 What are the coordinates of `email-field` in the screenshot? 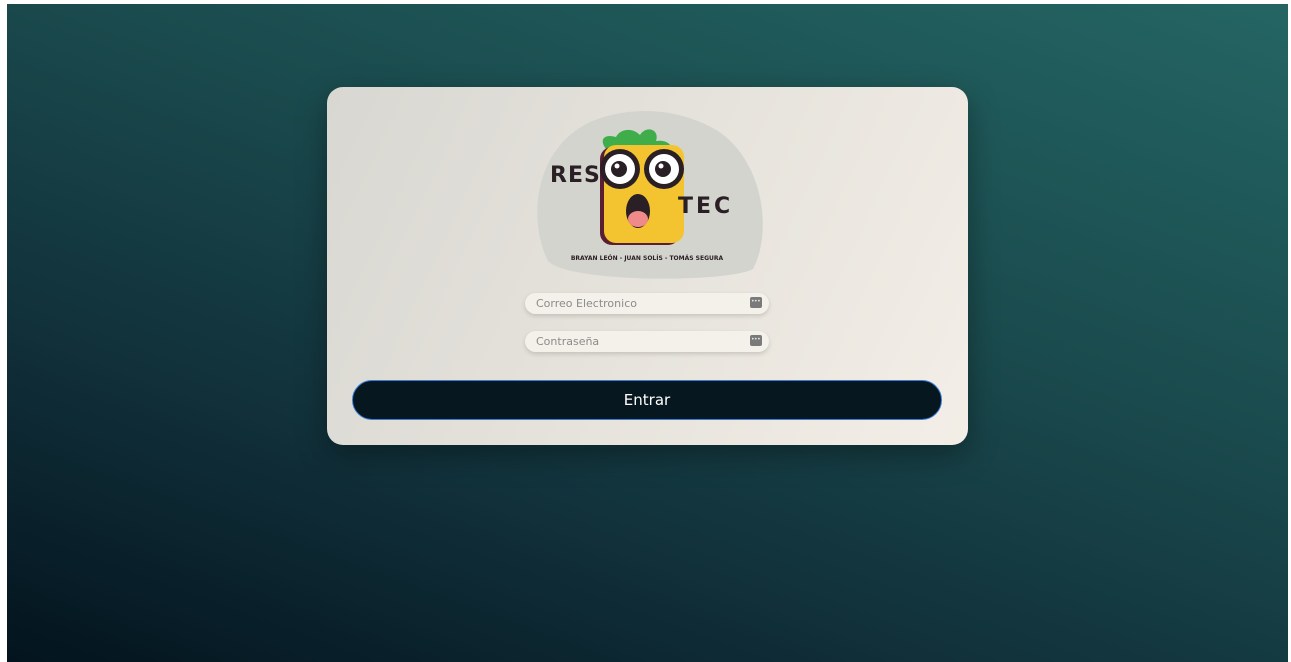 It's located at (647, 303).